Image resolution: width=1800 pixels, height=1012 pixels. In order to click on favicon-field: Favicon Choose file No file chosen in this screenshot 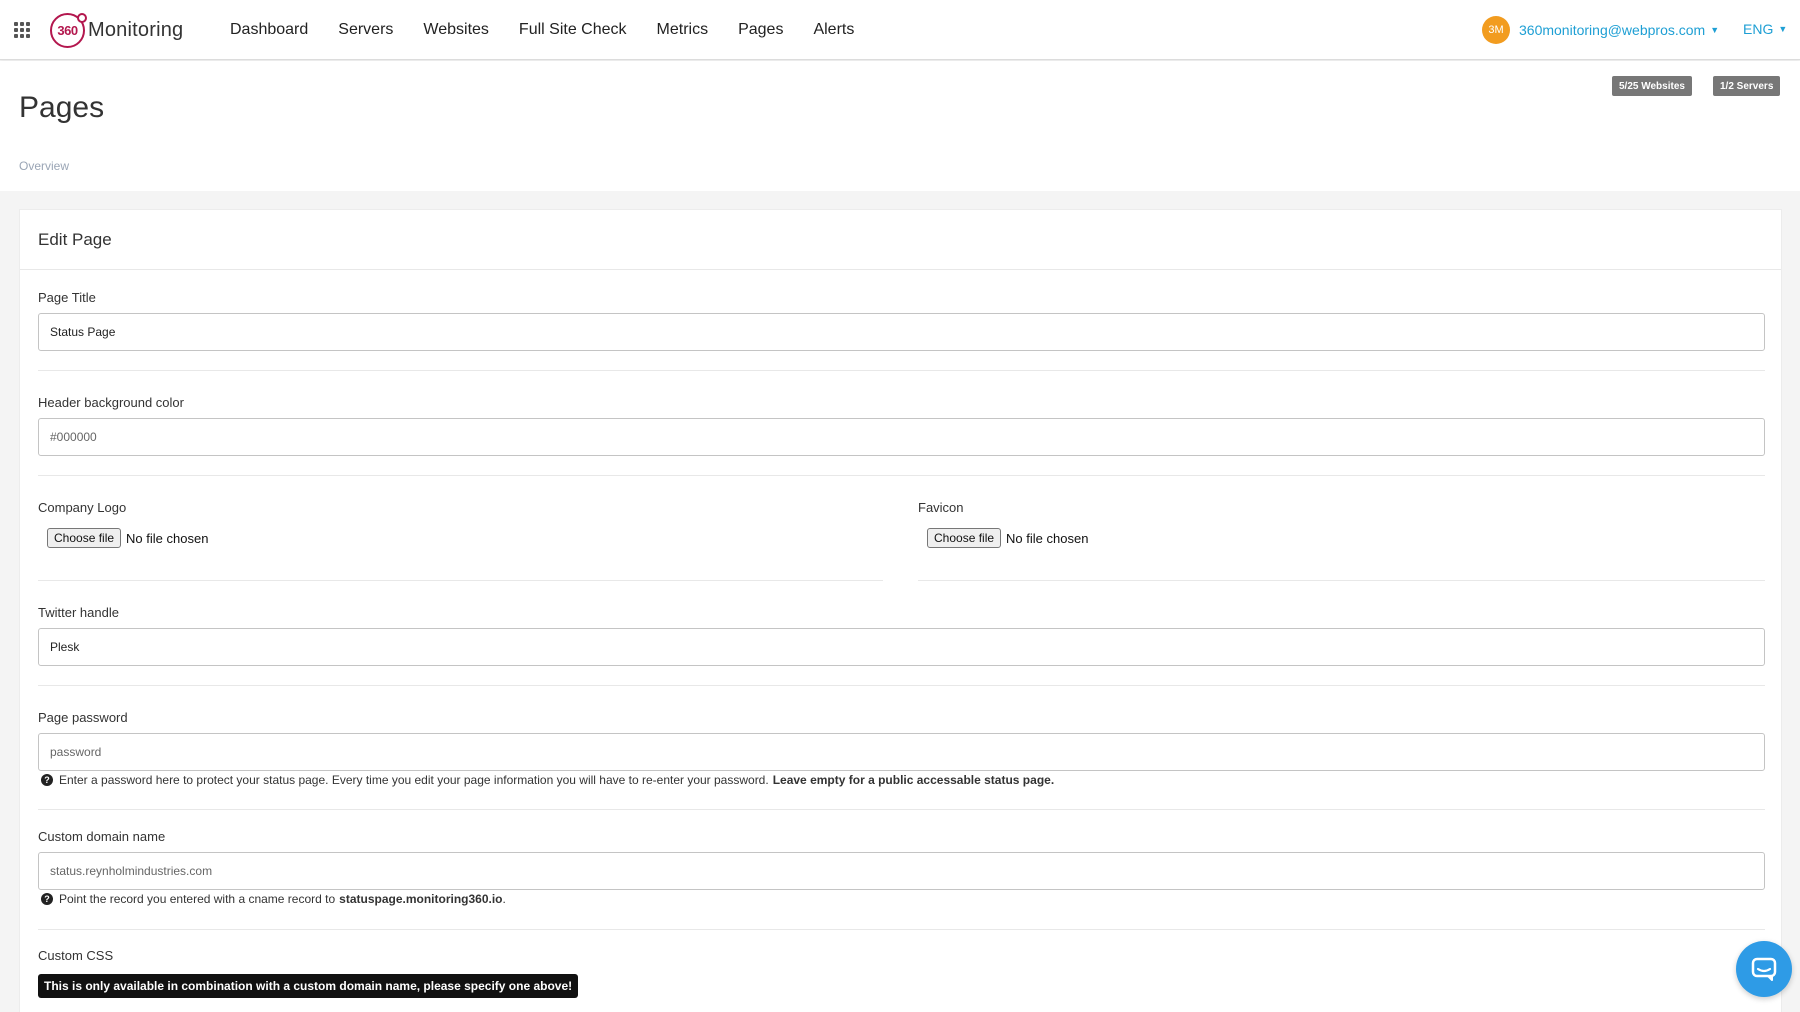, I will do `click(1341, 540)`.